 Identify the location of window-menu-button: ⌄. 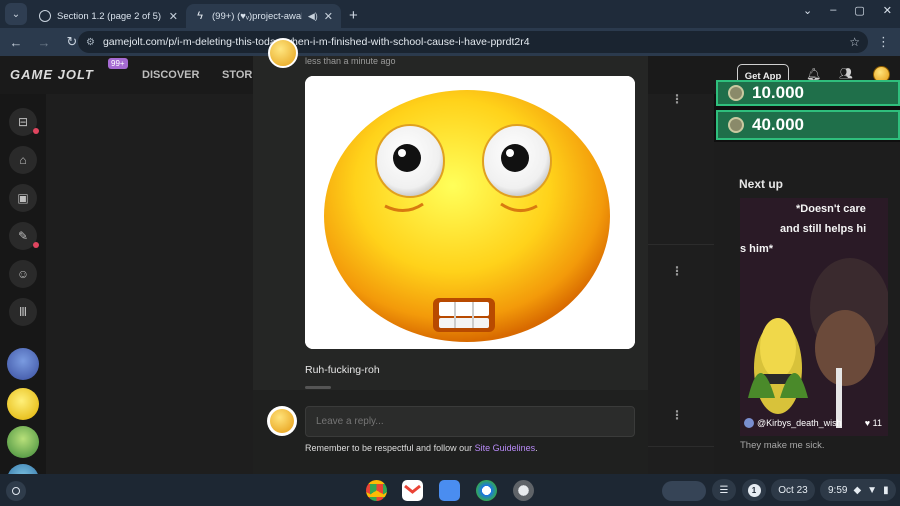
(807, 10).